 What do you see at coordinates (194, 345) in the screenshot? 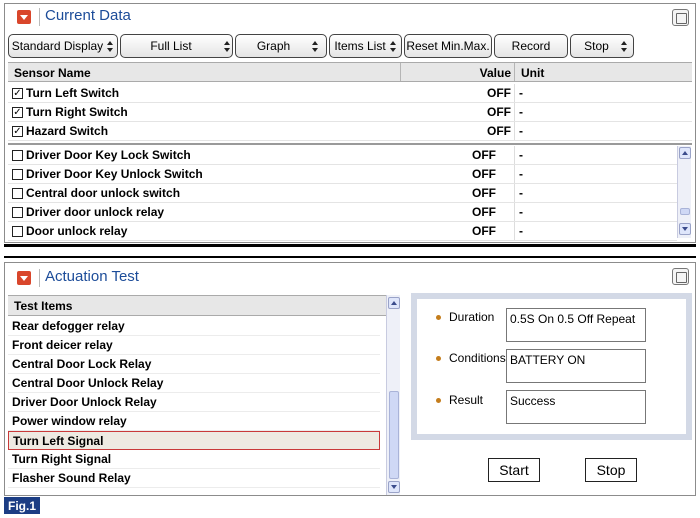
I see `test-item: Front deicer relay` at bounding box center [194, 345].